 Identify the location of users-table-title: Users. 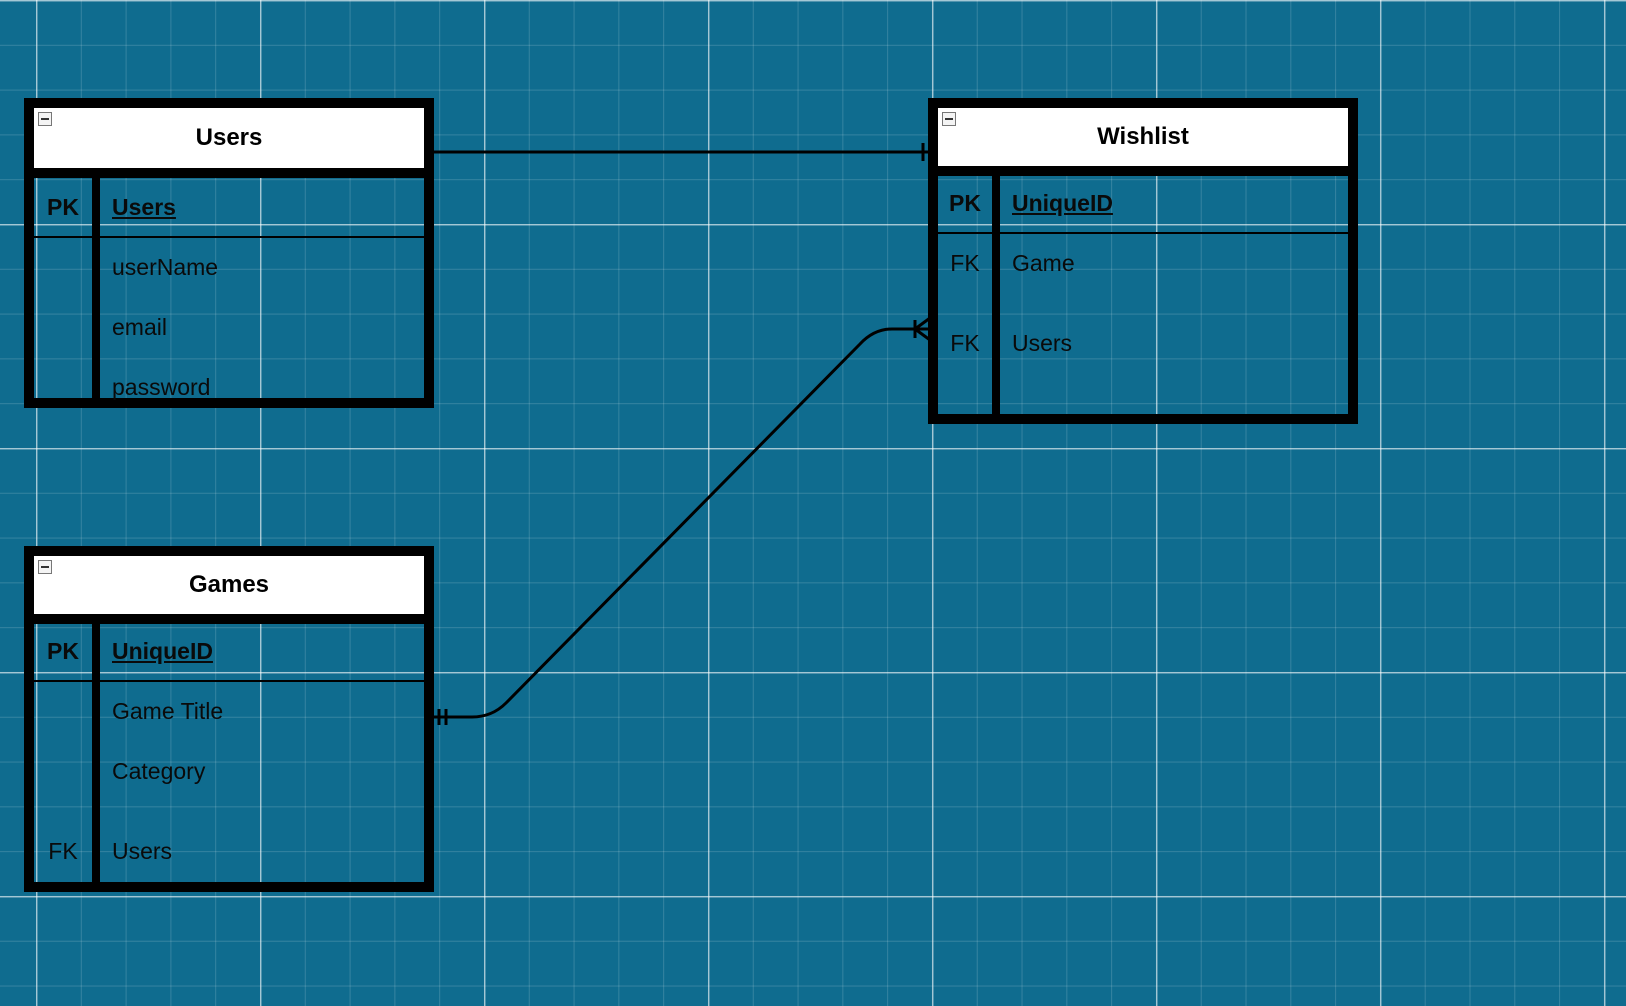
(229, 137).